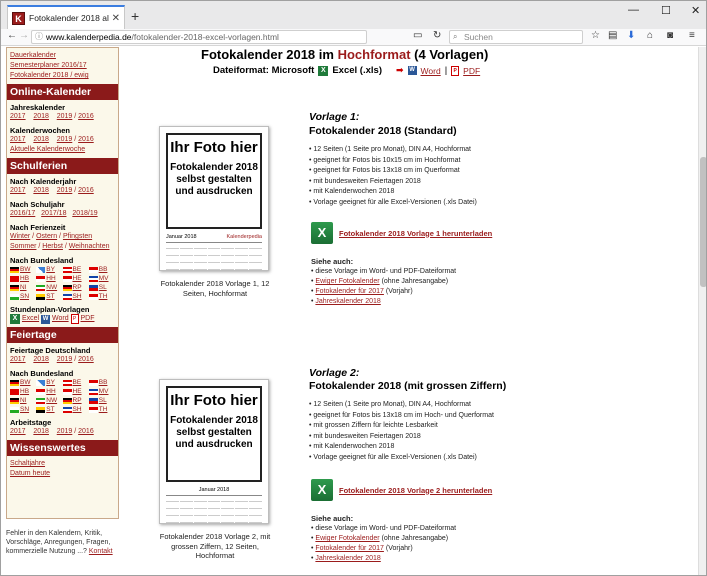 This screenshot has width=707, height=576. What do you see at coordinates (53, 213) in the screenshot?
I see `sidebar-link-year: 2017/18` at bounding box center [53, 213].